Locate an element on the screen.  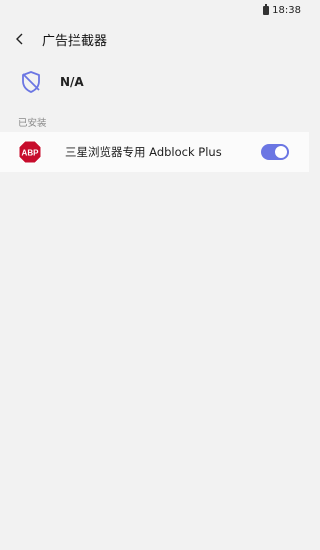
adblock-plus-logo: ABP is located at coordinates (30, 152).